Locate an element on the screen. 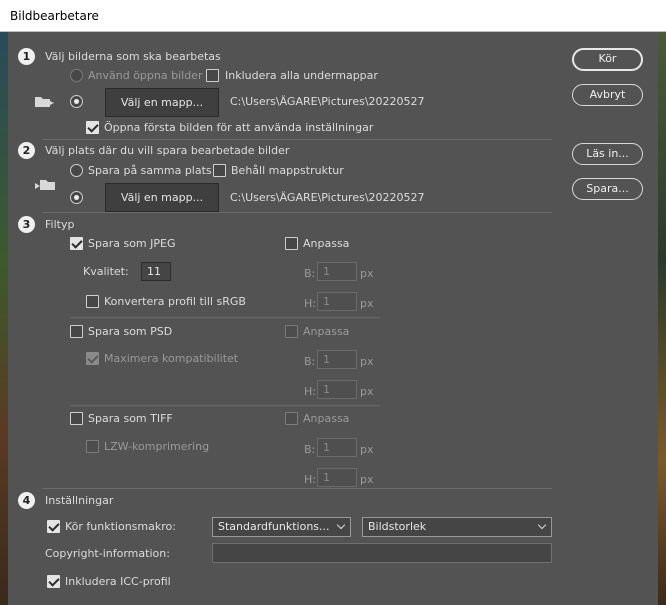 Image resolution: width=666 pixels, height=605 pixels. section-2-number: 2 is located at coordinates (26, 150).